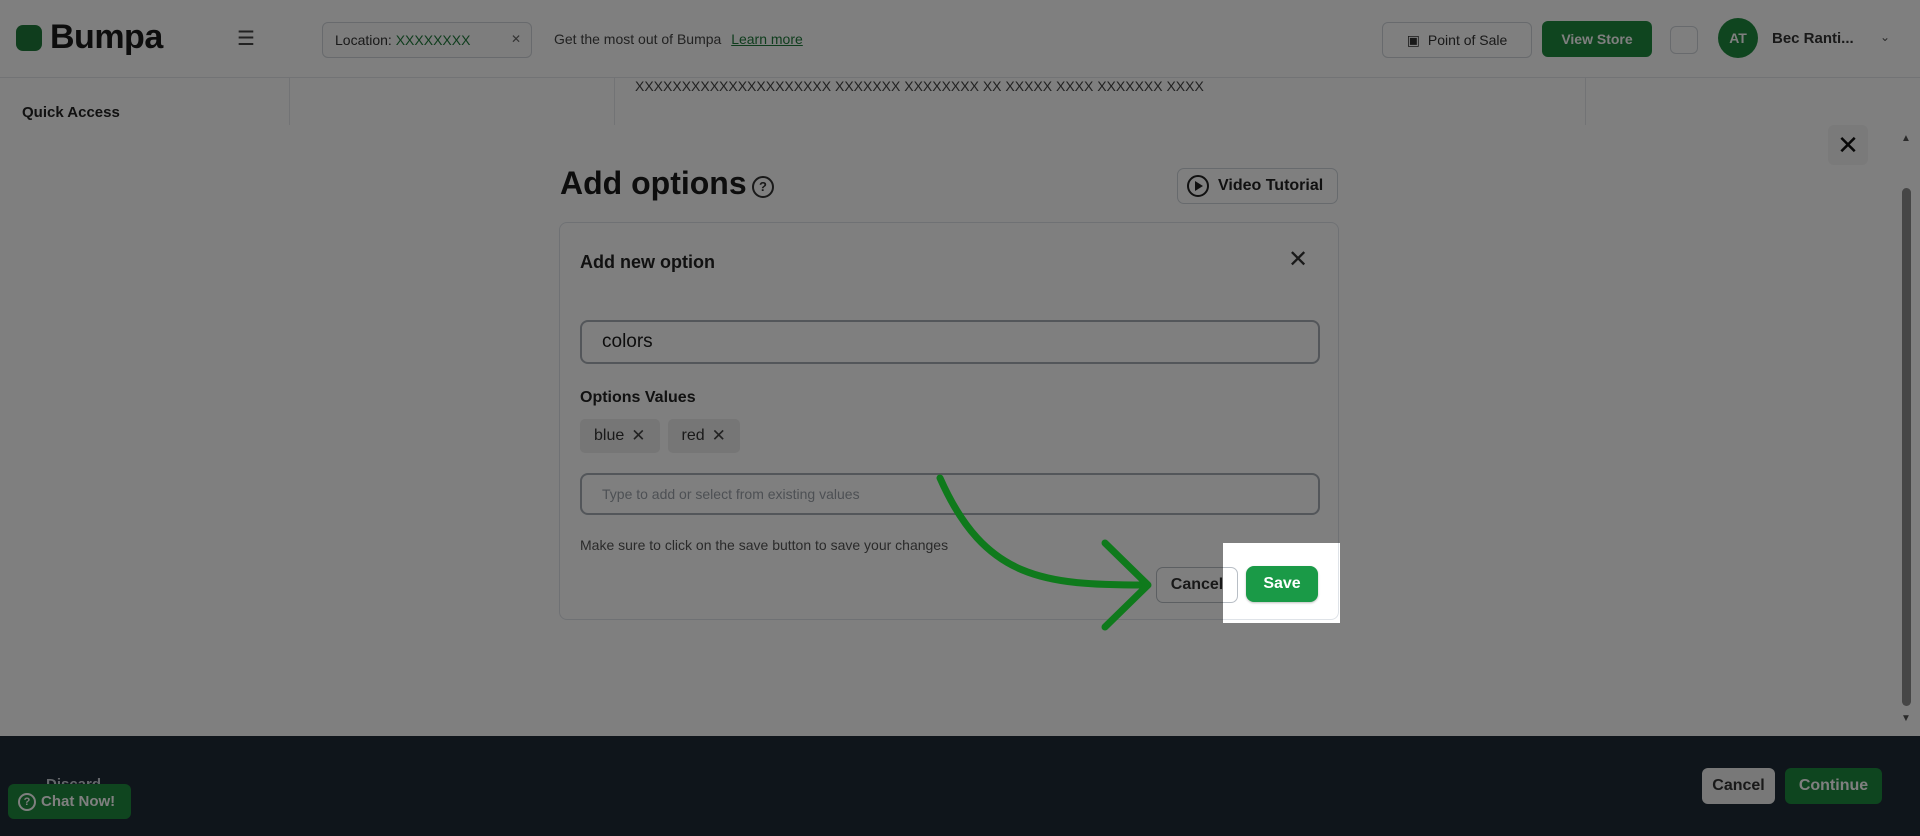 This screenshot has height=836, width=1920. What do you see at coordinates (1198, 186) in the screenshot?
I see `play-circle-icon` at bounding box center [1198, 186].